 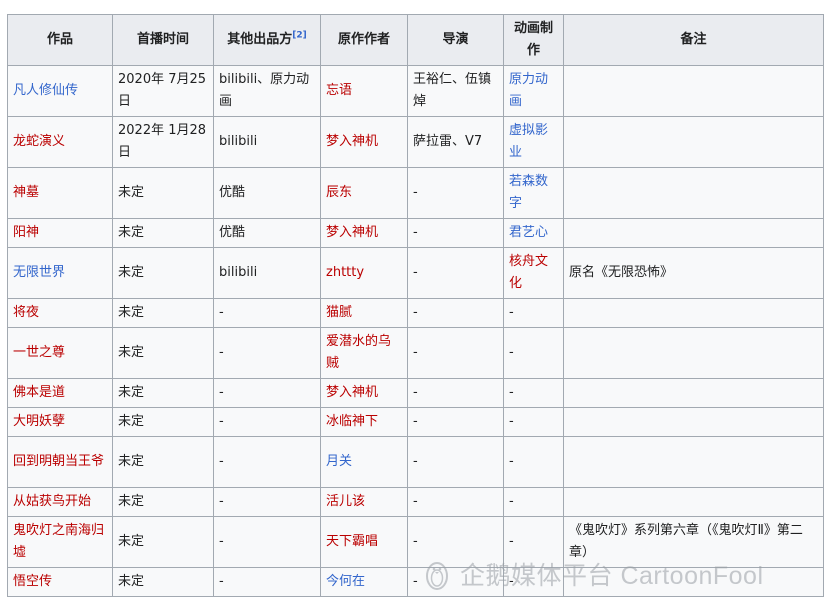 What do you see at coordinates (339, 192) in the screenshot?
I see `author-link: 辰东` at bounding box center [339, 192].